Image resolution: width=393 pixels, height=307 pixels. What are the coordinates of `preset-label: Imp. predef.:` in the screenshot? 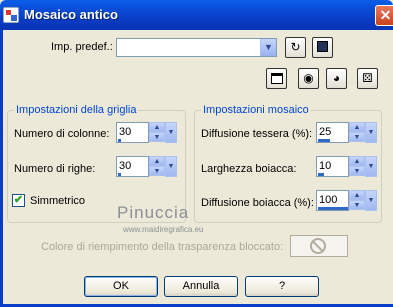 It's located at (82, 47).